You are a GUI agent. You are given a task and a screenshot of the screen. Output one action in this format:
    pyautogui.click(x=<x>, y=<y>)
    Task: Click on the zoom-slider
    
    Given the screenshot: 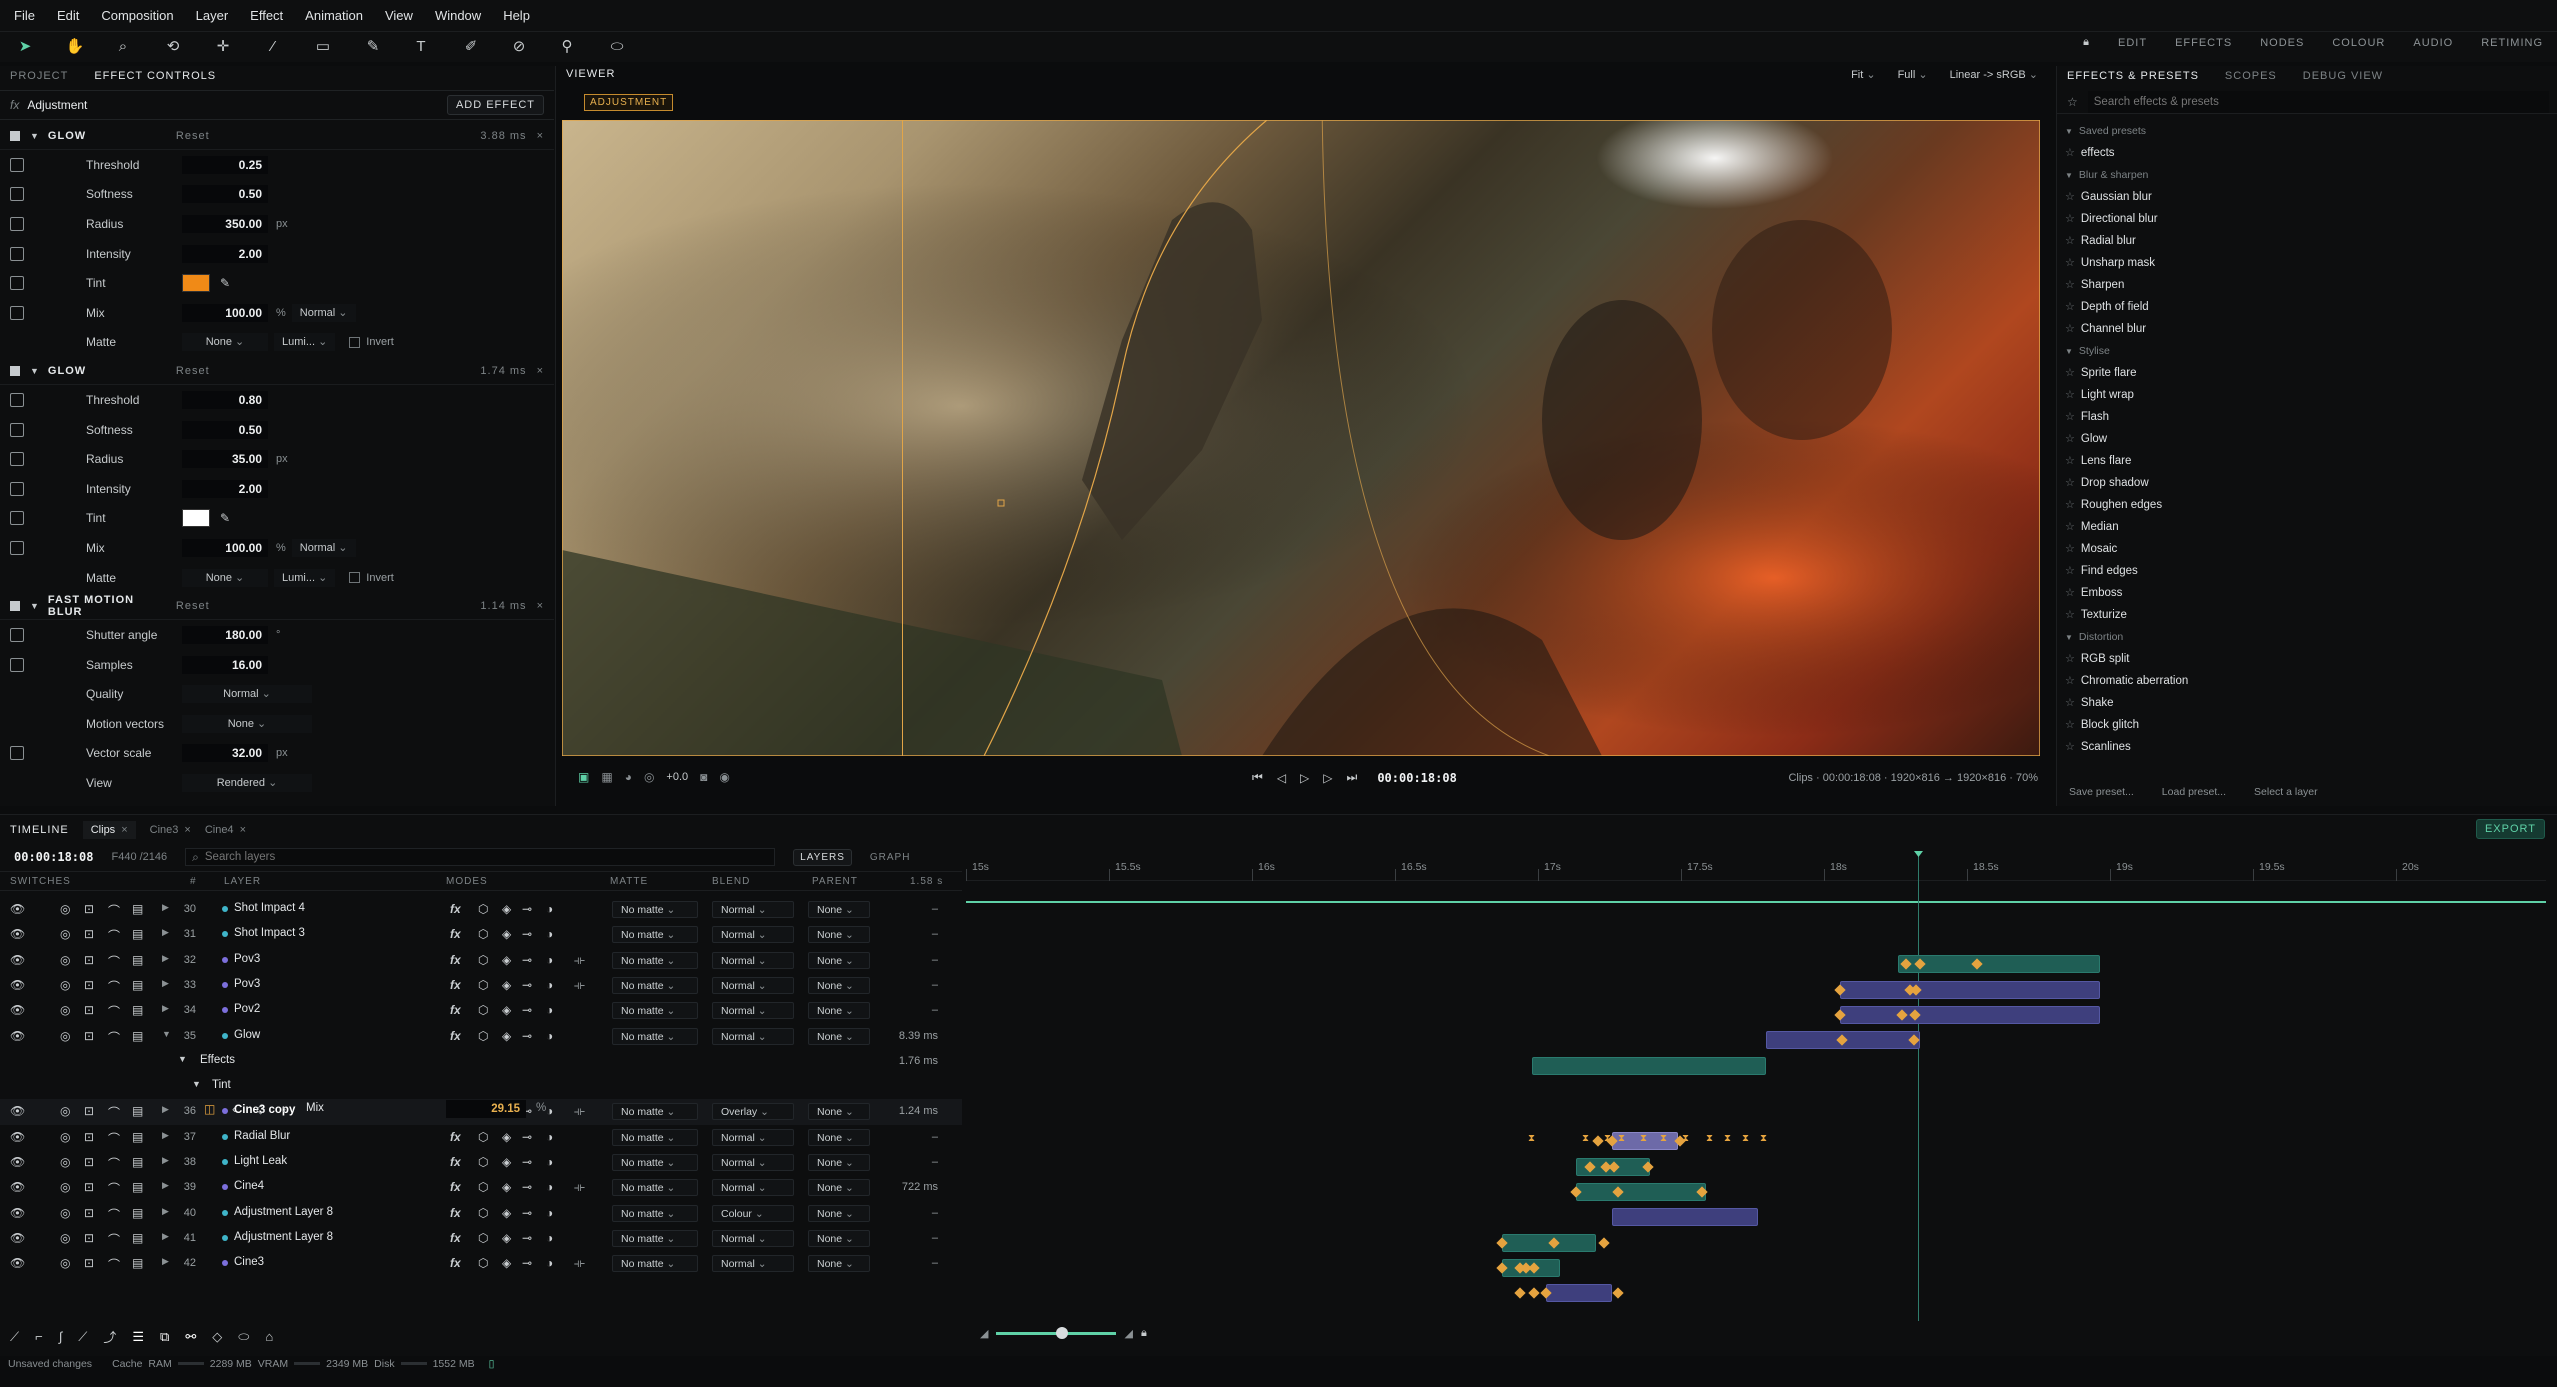 What is the action you would take?
    pyautogui.click(x=1056, y=1333)
    